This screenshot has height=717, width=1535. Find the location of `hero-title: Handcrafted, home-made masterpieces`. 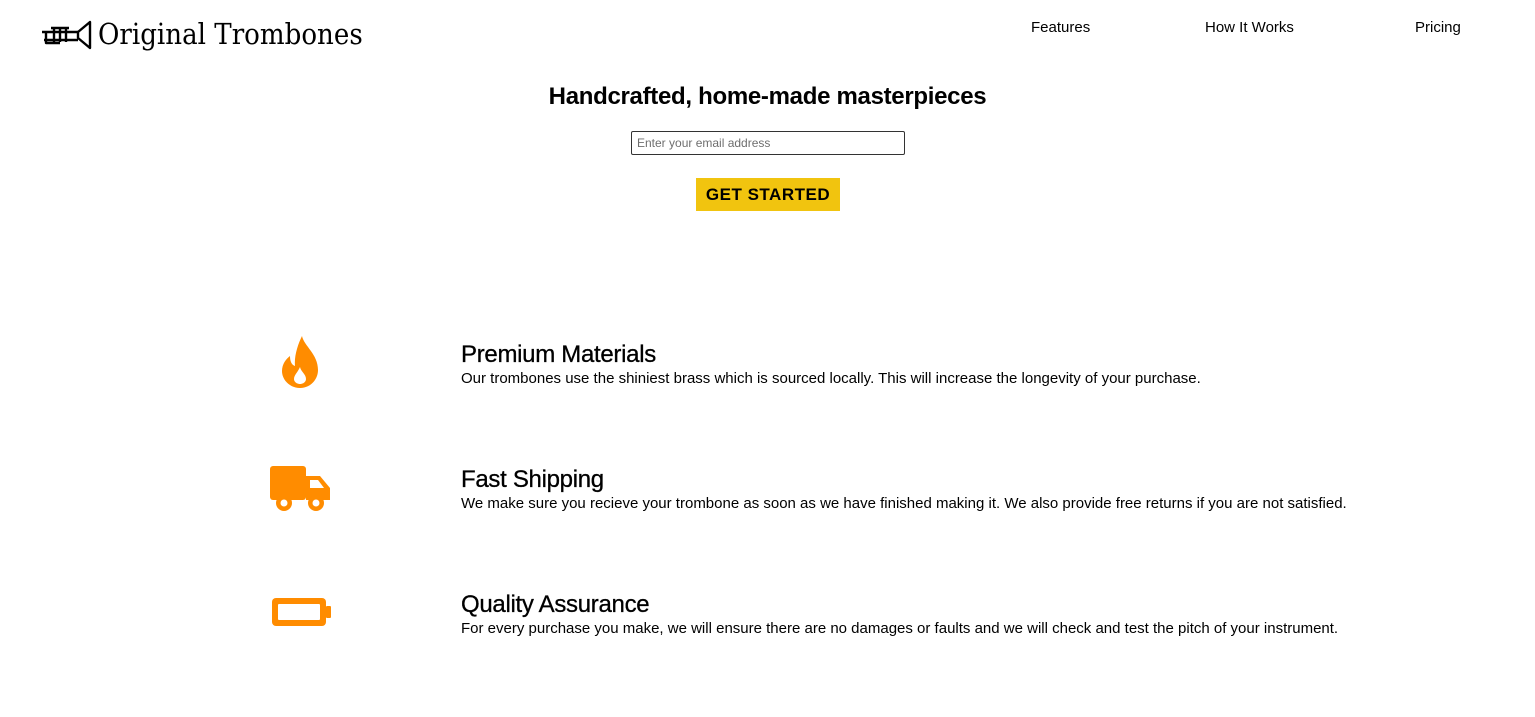

hero-title: Handcrafted, home-made masterpieces is located at coordinates (767, 96).